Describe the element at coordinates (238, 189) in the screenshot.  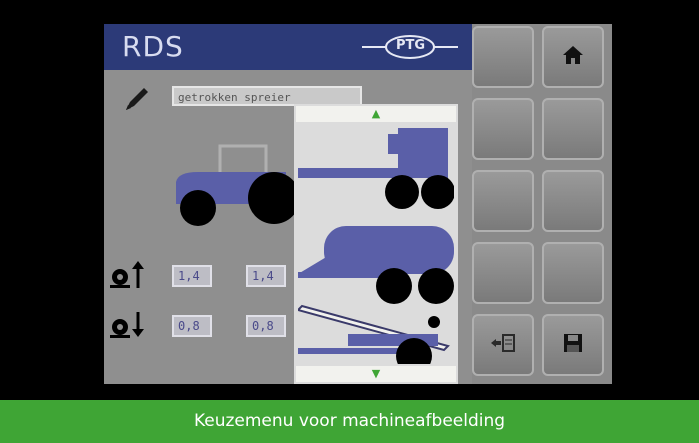
I see `tractor-image` at that location.